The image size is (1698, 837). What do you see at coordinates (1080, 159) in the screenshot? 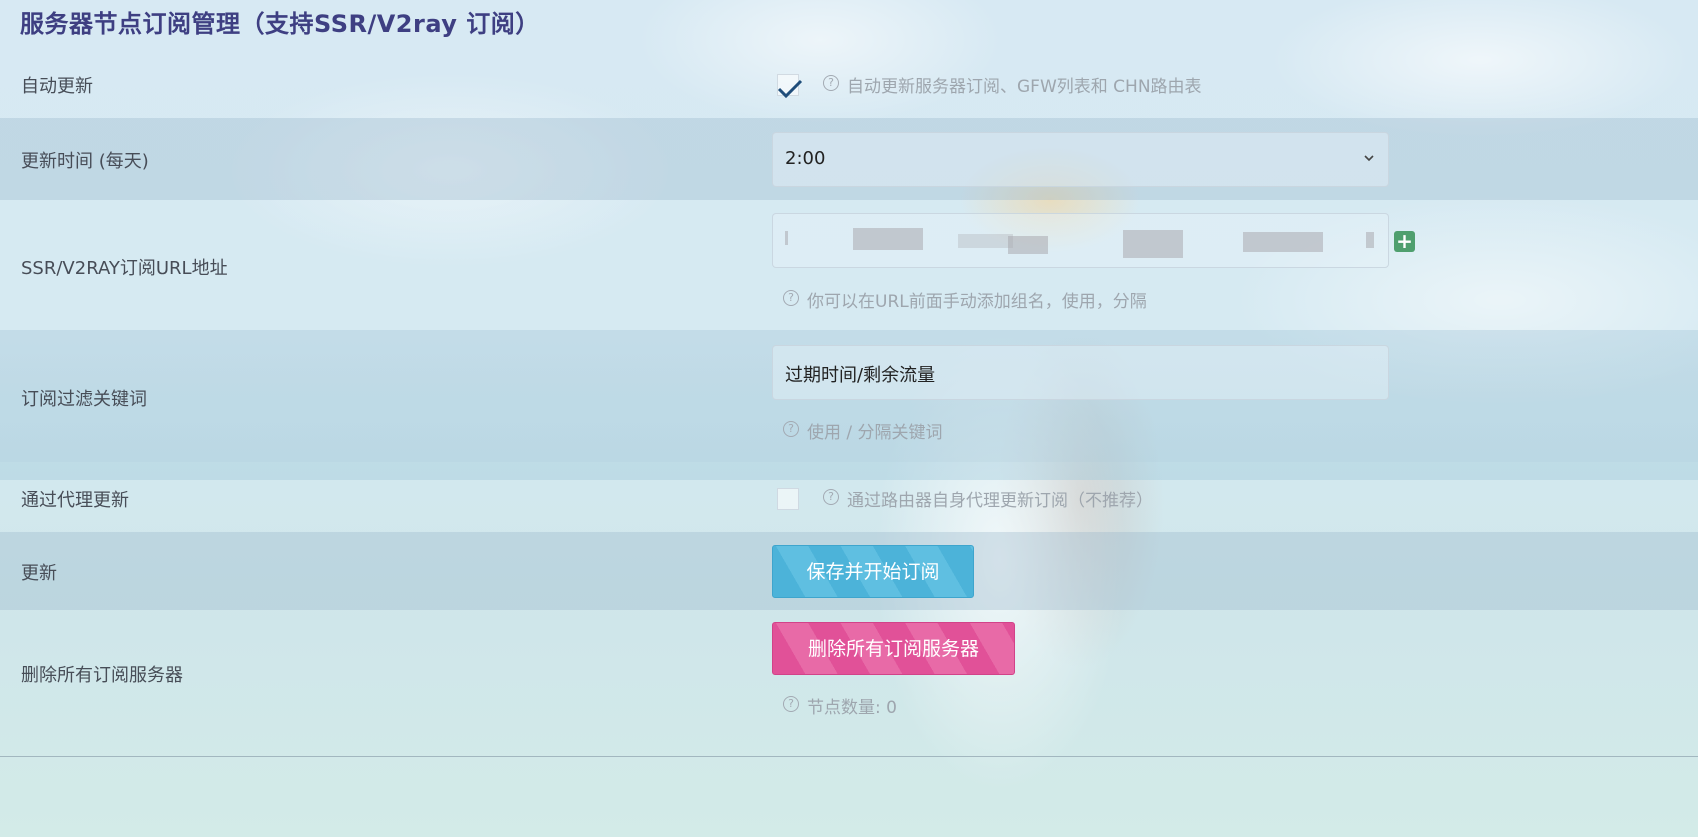
I see `update-time-select: 2:00` at bounding box center [1080, 159].